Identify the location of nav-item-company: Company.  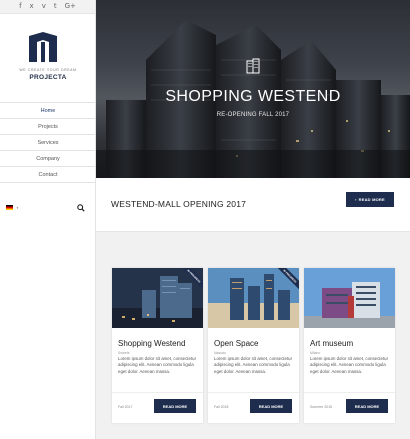
(48, 159).